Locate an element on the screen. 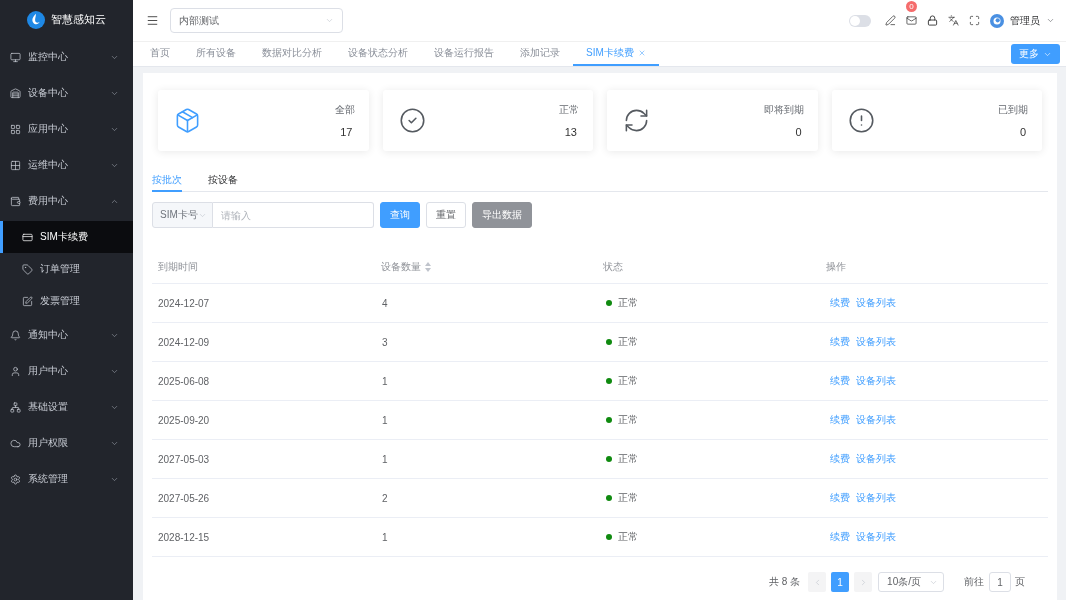  menu-item: 通知中心 is located at coordinates (66, 335).